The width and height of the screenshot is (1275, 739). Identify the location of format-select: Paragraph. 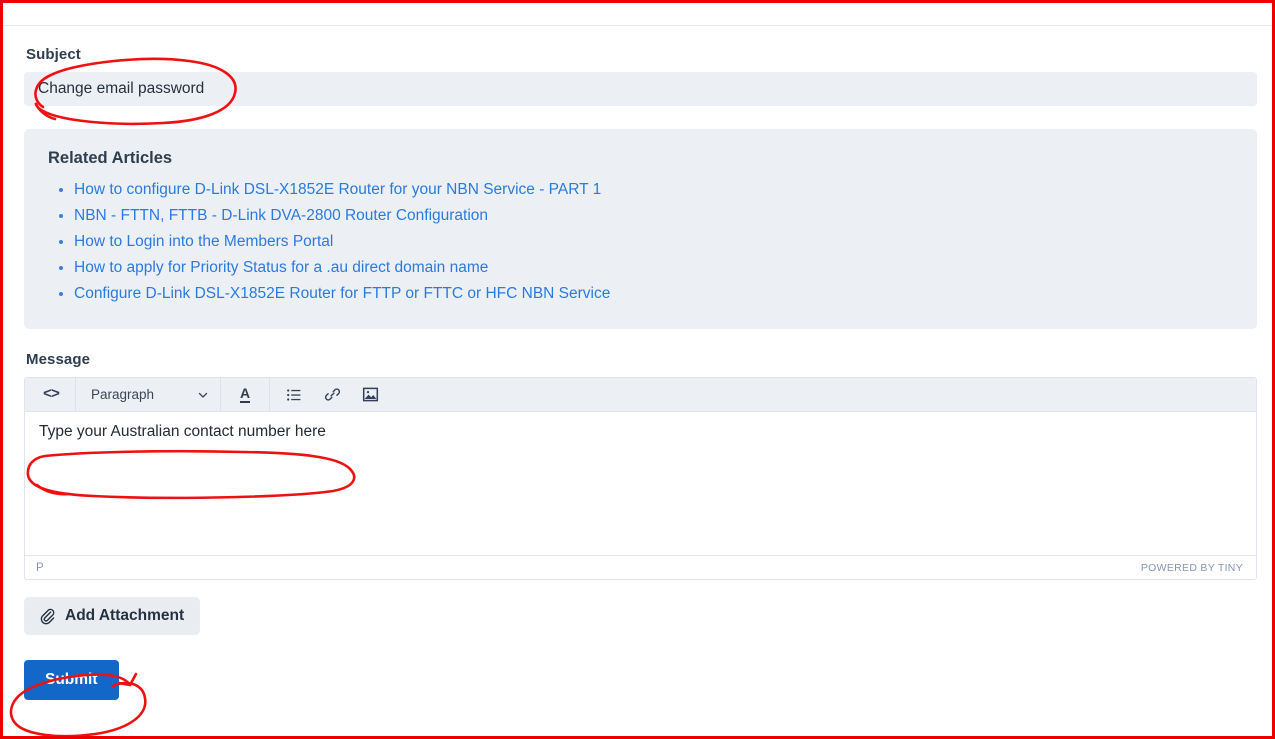
(148, 395).